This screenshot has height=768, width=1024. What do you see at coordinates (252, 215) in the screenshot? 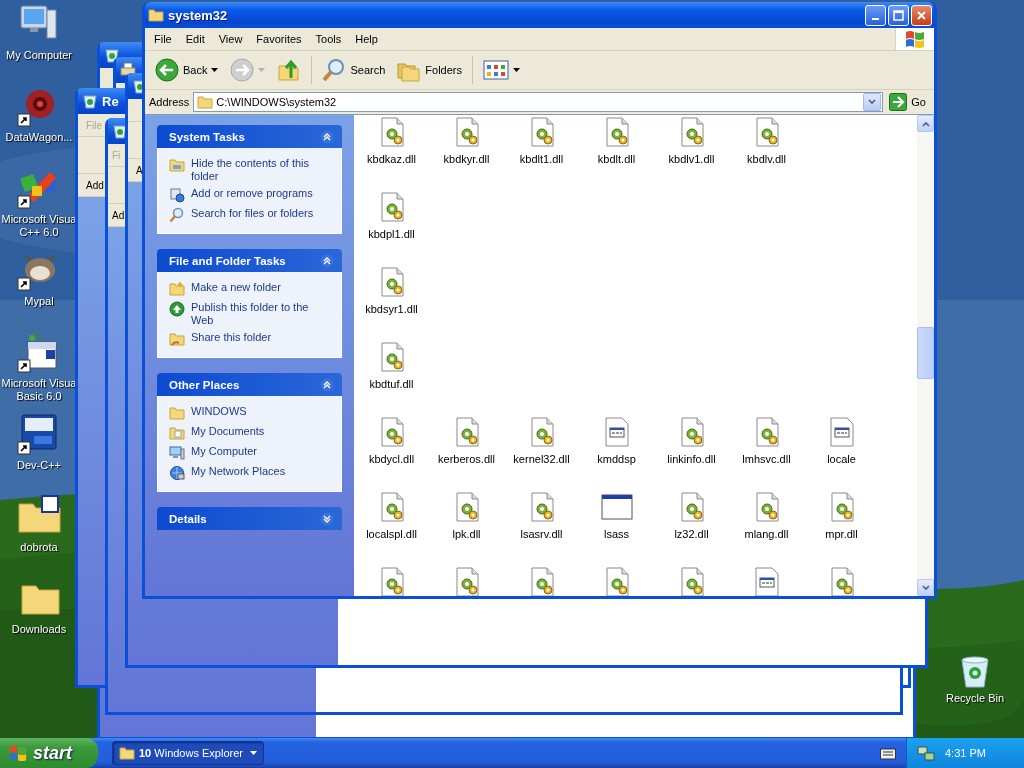
I see `task-link: Search for files or folders` at bounding box center [252, 215].